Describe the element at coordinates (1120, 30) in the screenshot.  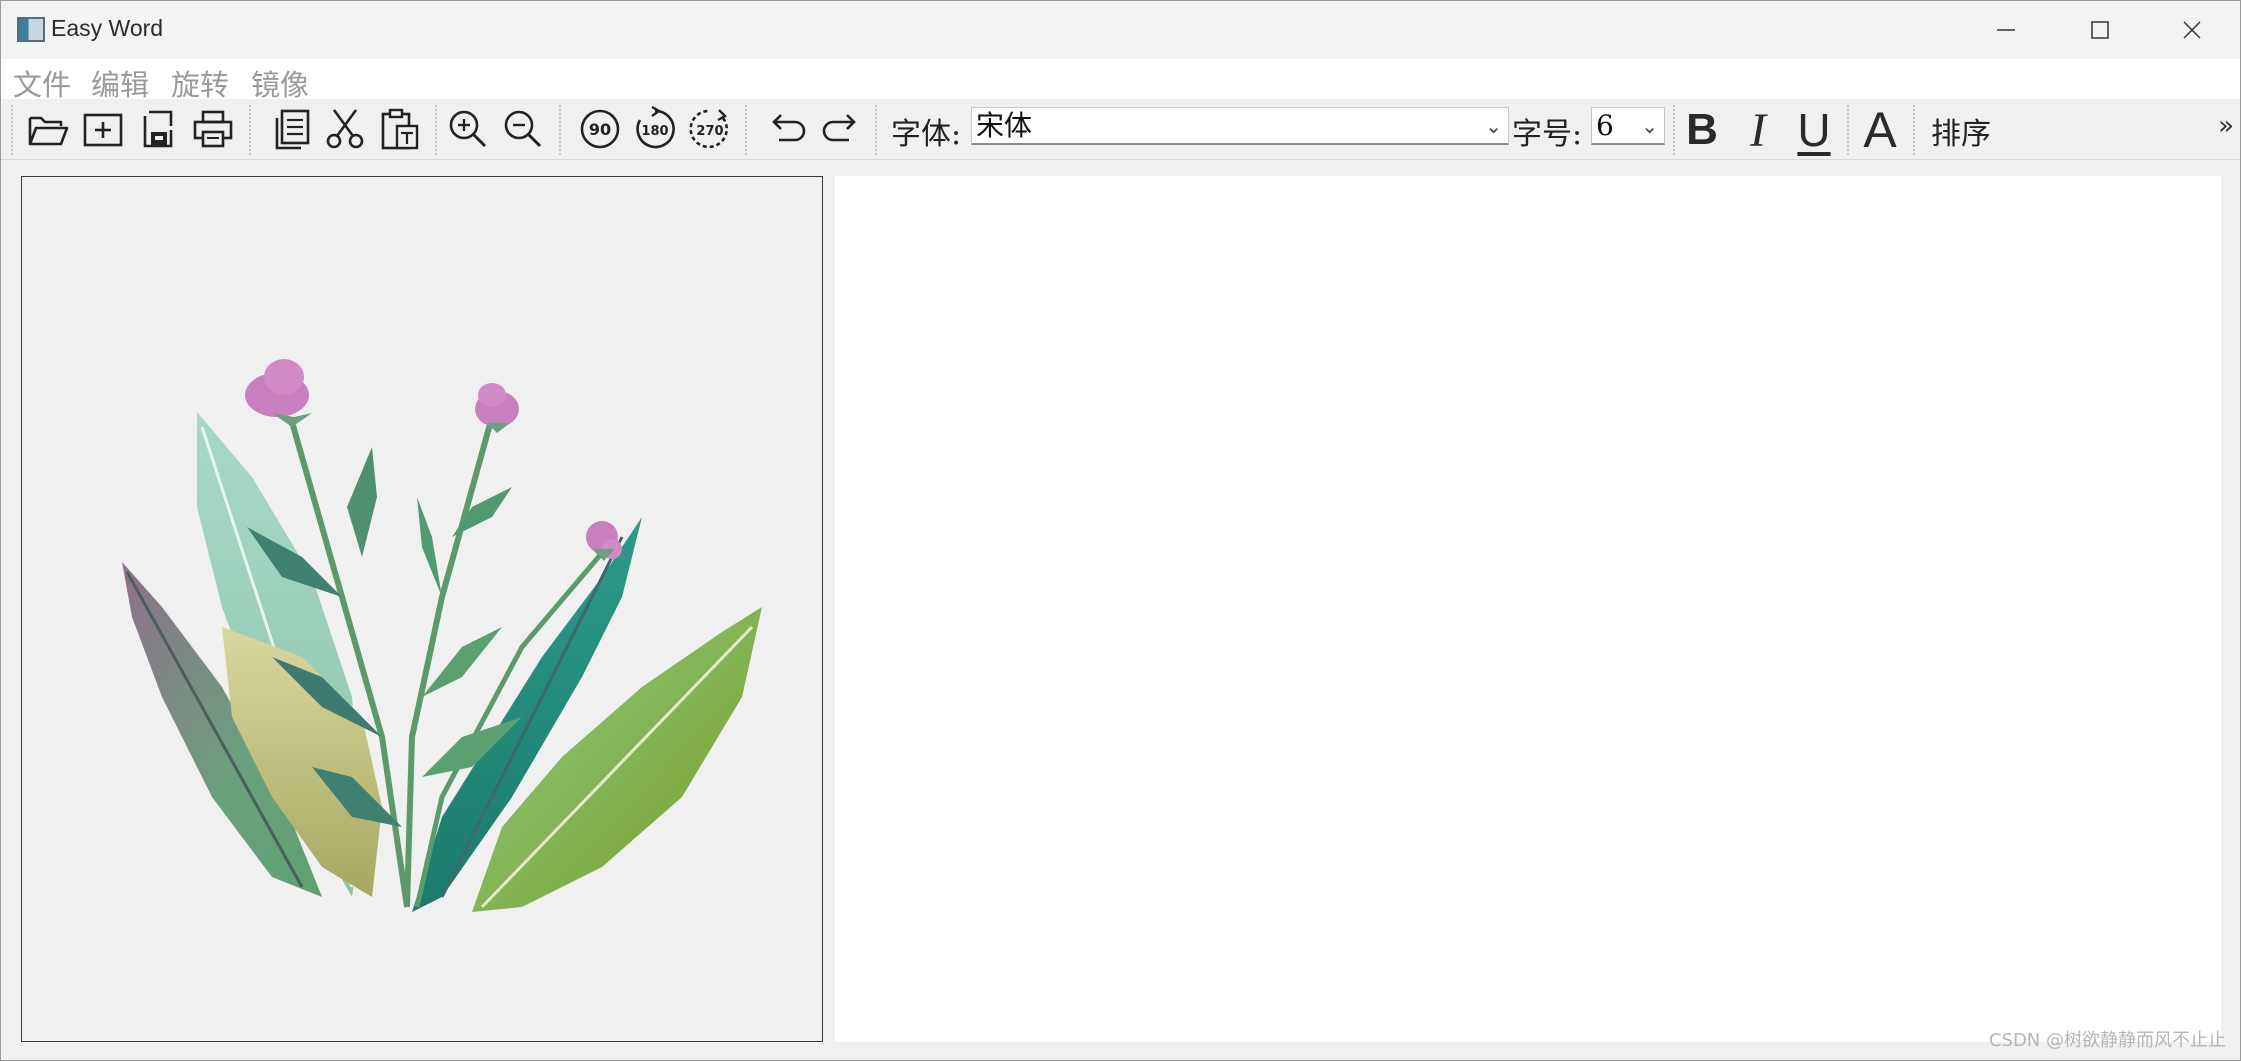
I see `title-bar: Easy Word` at that location.